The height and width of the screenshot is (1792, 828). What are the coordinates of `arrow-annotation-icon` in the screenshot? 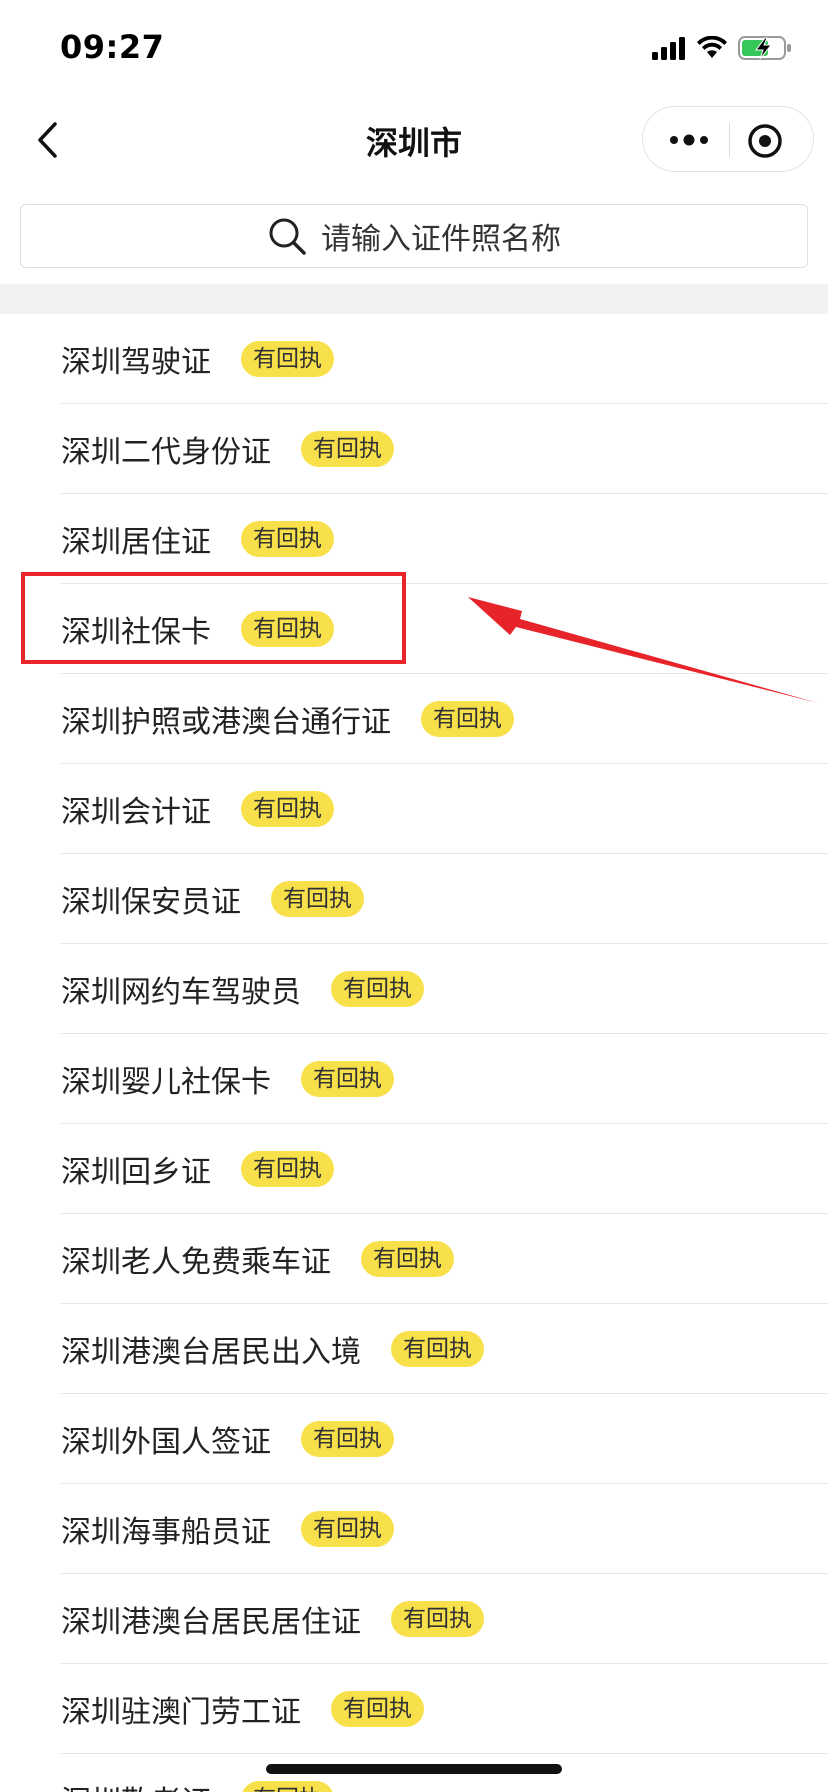 It's located at (643, 650).